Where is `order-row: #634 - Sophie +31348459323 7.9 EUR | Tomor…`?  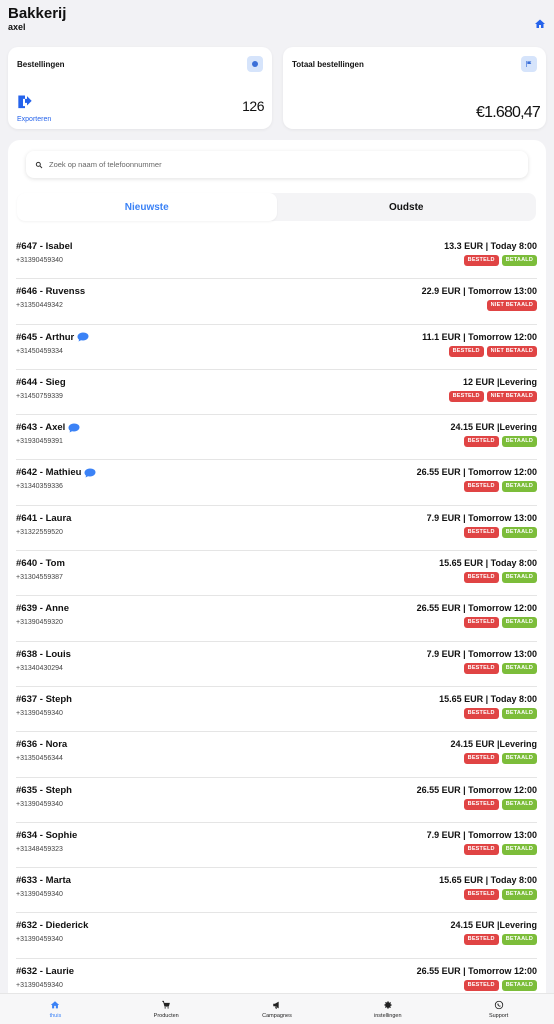 order-row: #634 - Sophie +31348459323 7.9 EUR | Tomor… is located at coordinates (276, 846).